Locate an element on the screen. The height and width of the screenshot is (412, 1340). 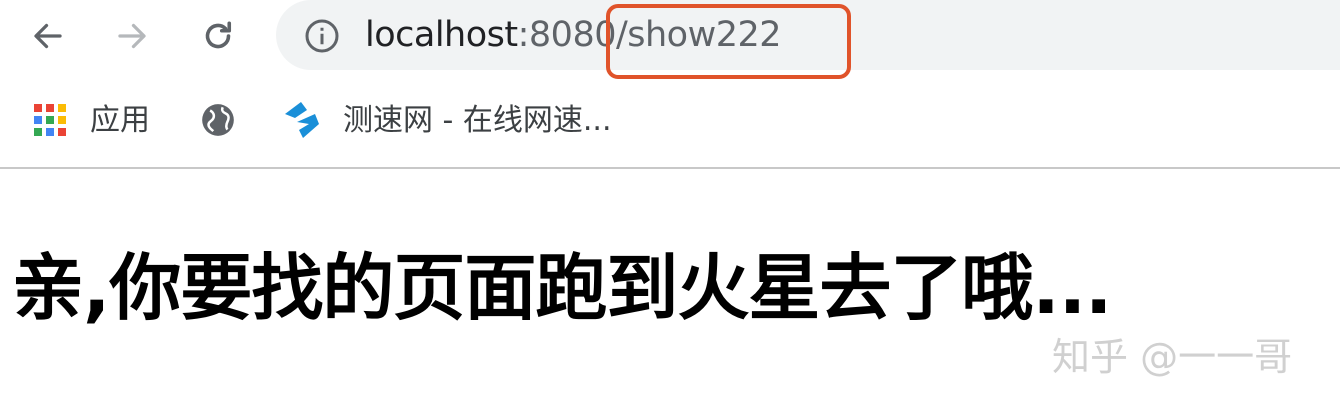
reload-button is located at coordinates (218, 36).